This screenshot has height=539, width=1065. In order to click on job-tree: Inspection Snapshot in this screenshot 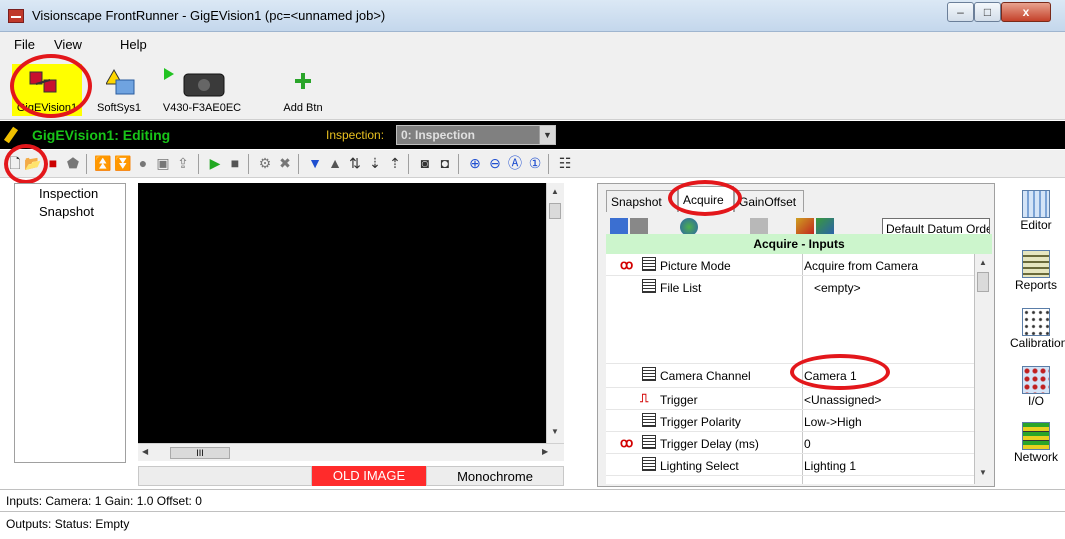, I will do `click(70, 323)`.